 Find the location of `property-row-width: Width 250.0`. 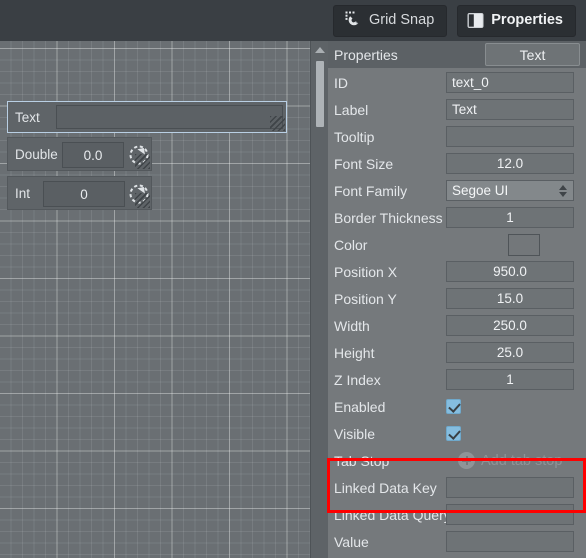

property-row-width: Width 250.0 is located at coordinates (457, 325).